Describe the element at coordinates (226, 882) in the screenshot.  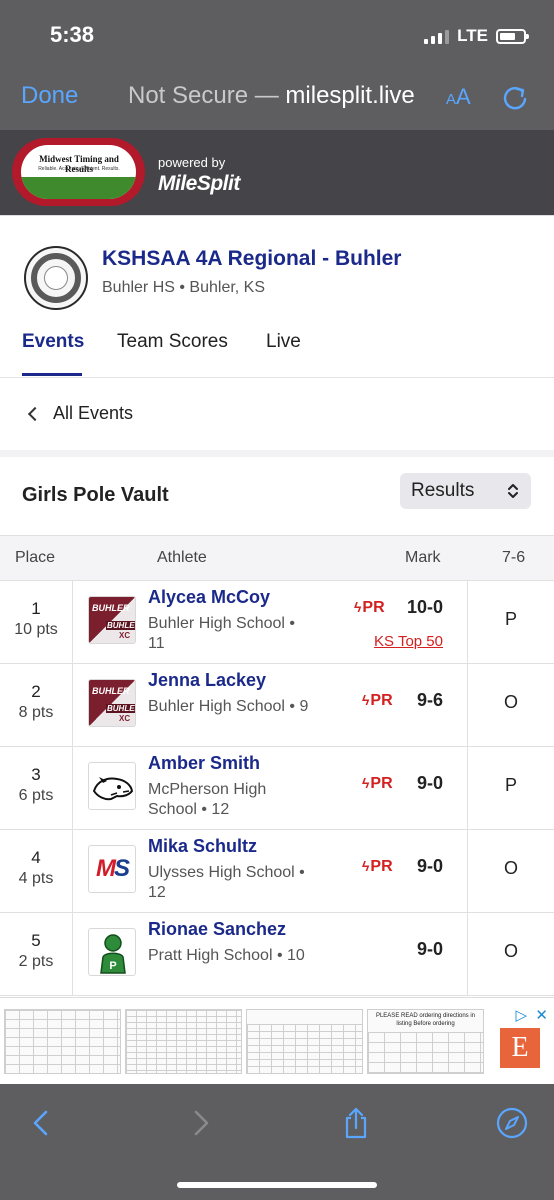
I see `athlete-school: Ulysses High School • 12` at that location.